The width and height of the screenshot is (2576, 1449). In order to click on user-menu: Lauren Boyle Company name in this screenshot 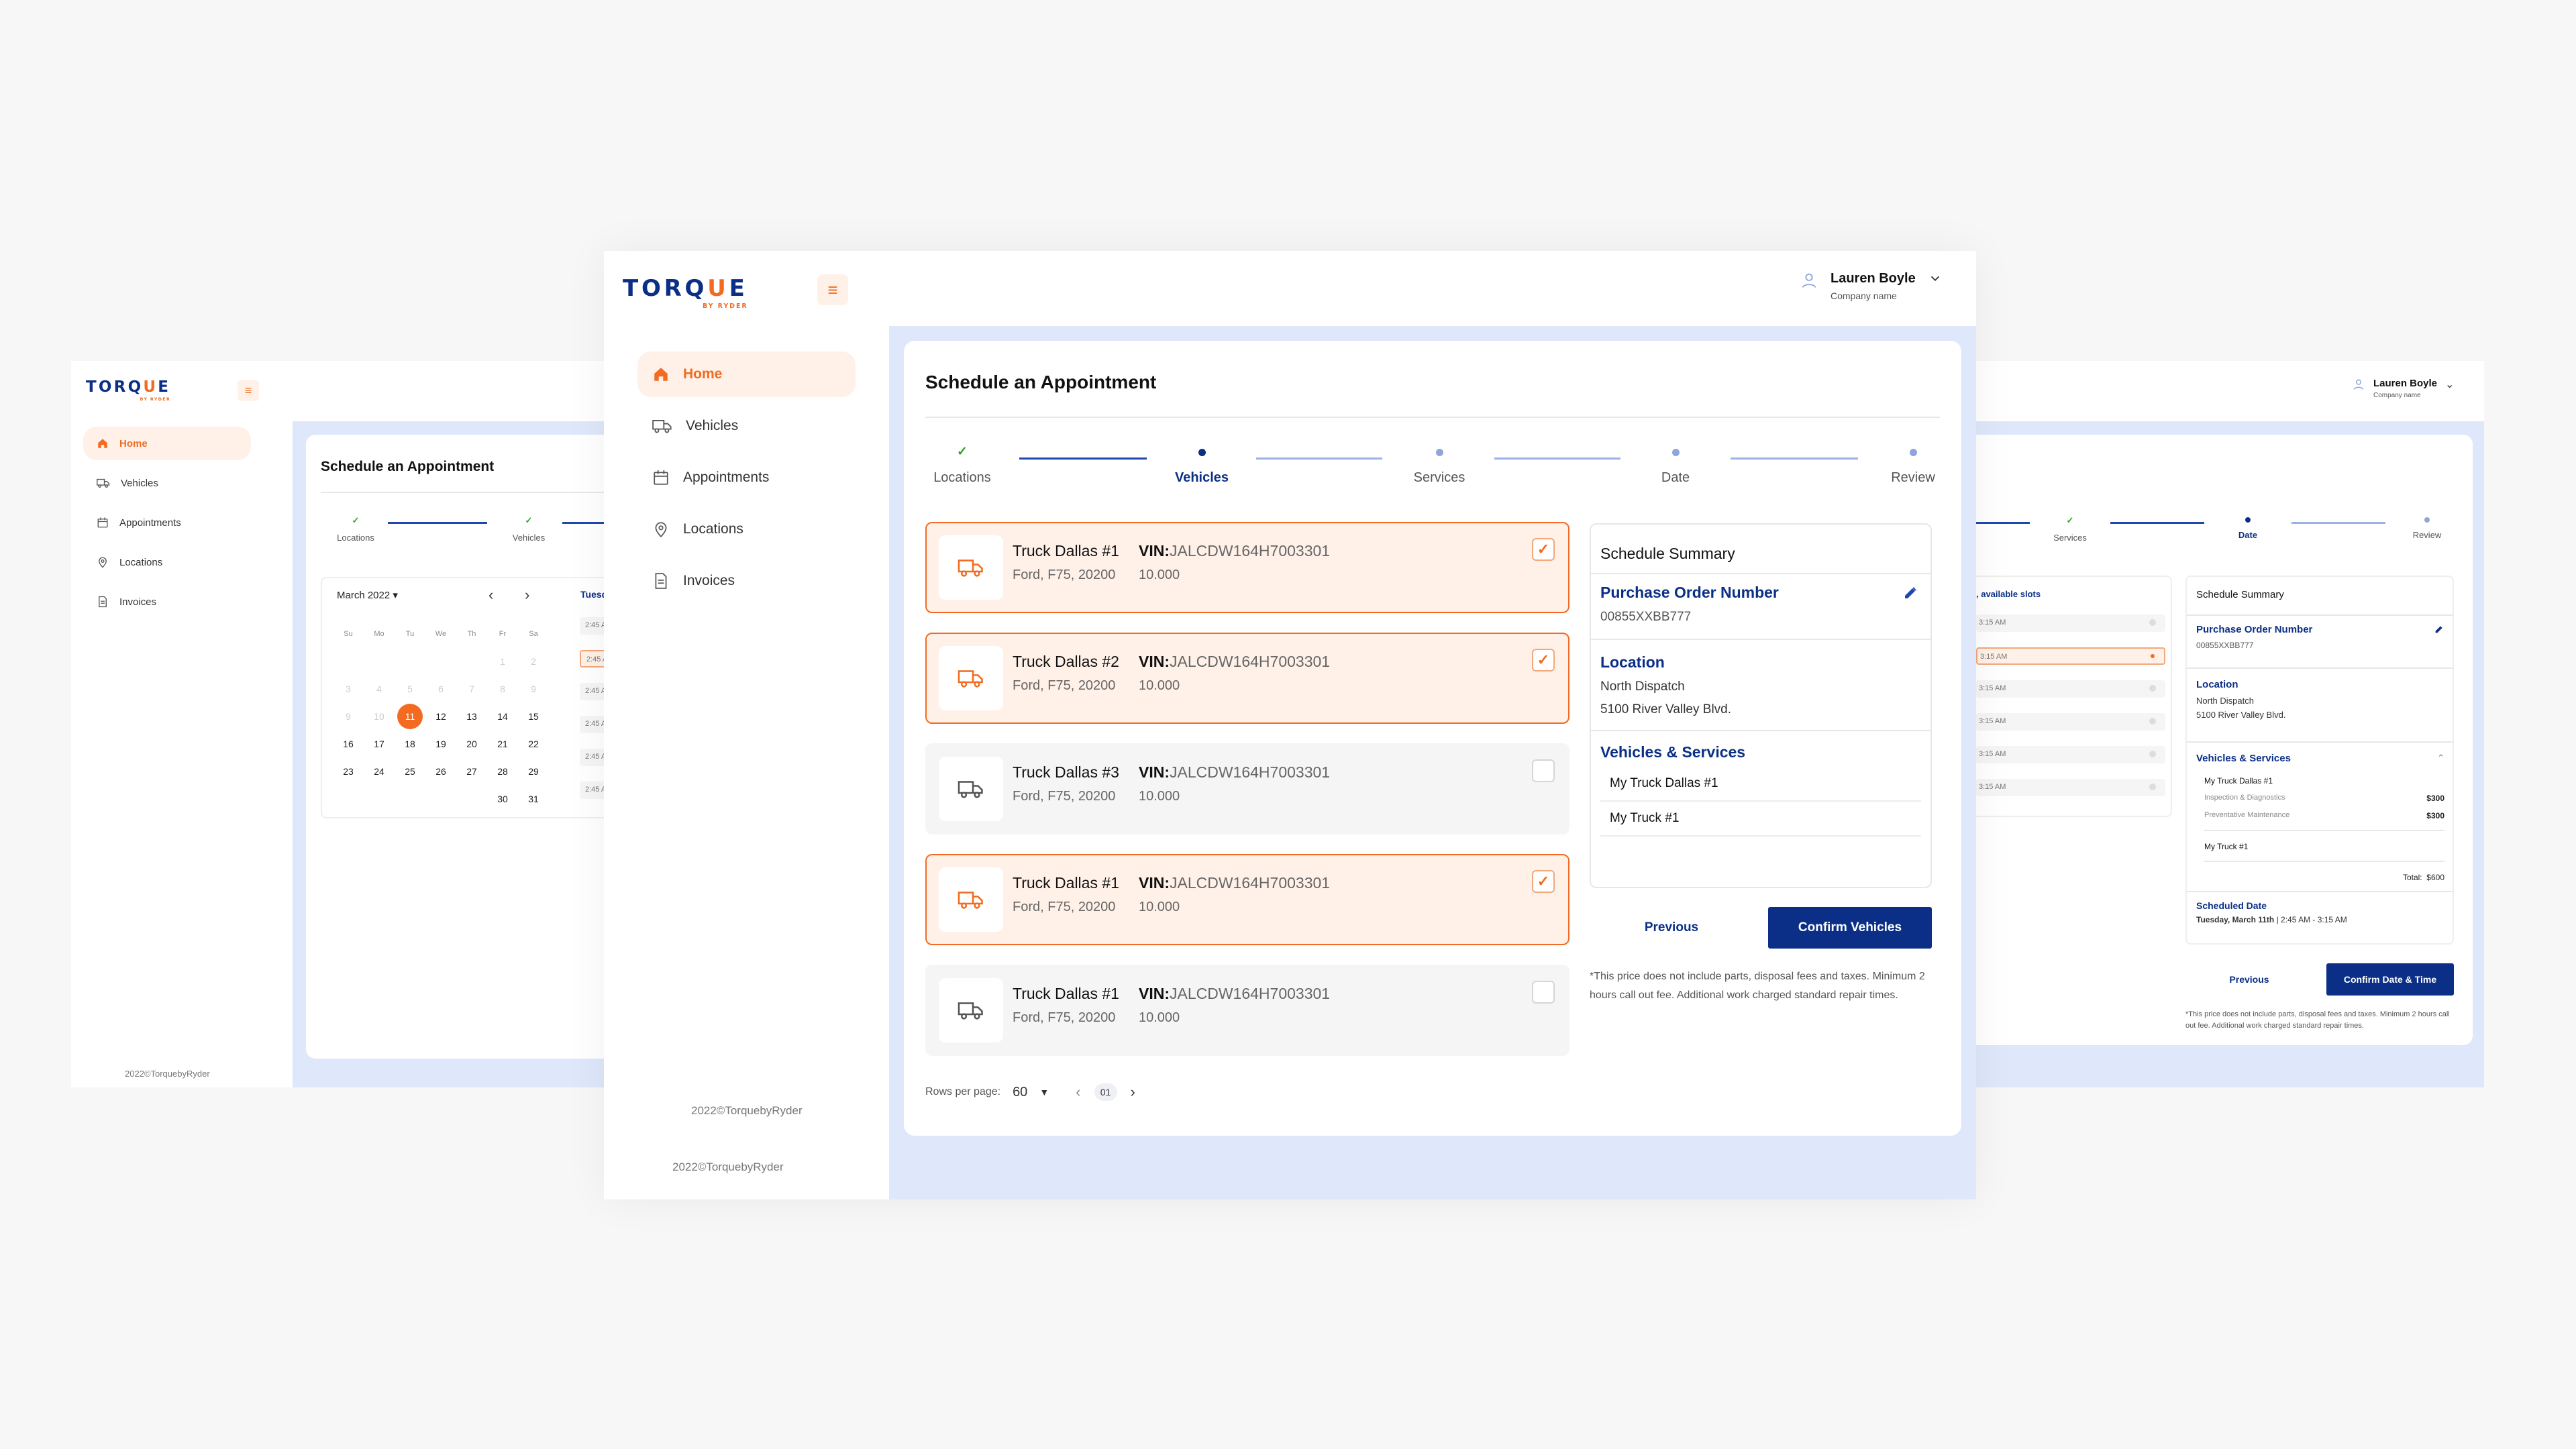, I will do `click(1871, 286)`.